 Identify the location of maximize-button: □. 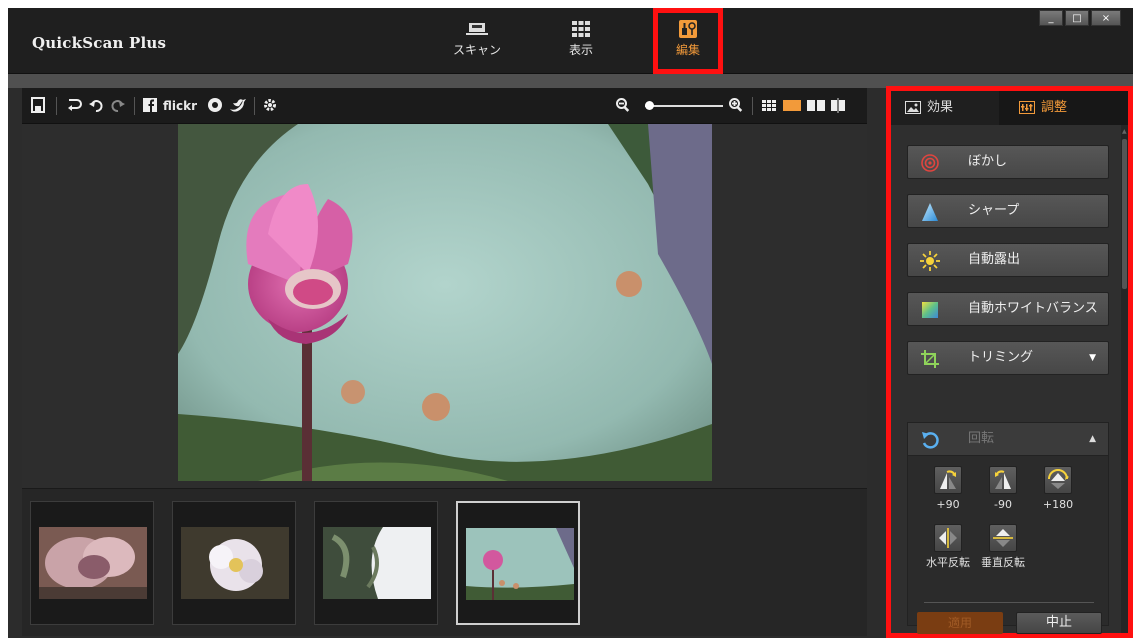
(1077, 18).